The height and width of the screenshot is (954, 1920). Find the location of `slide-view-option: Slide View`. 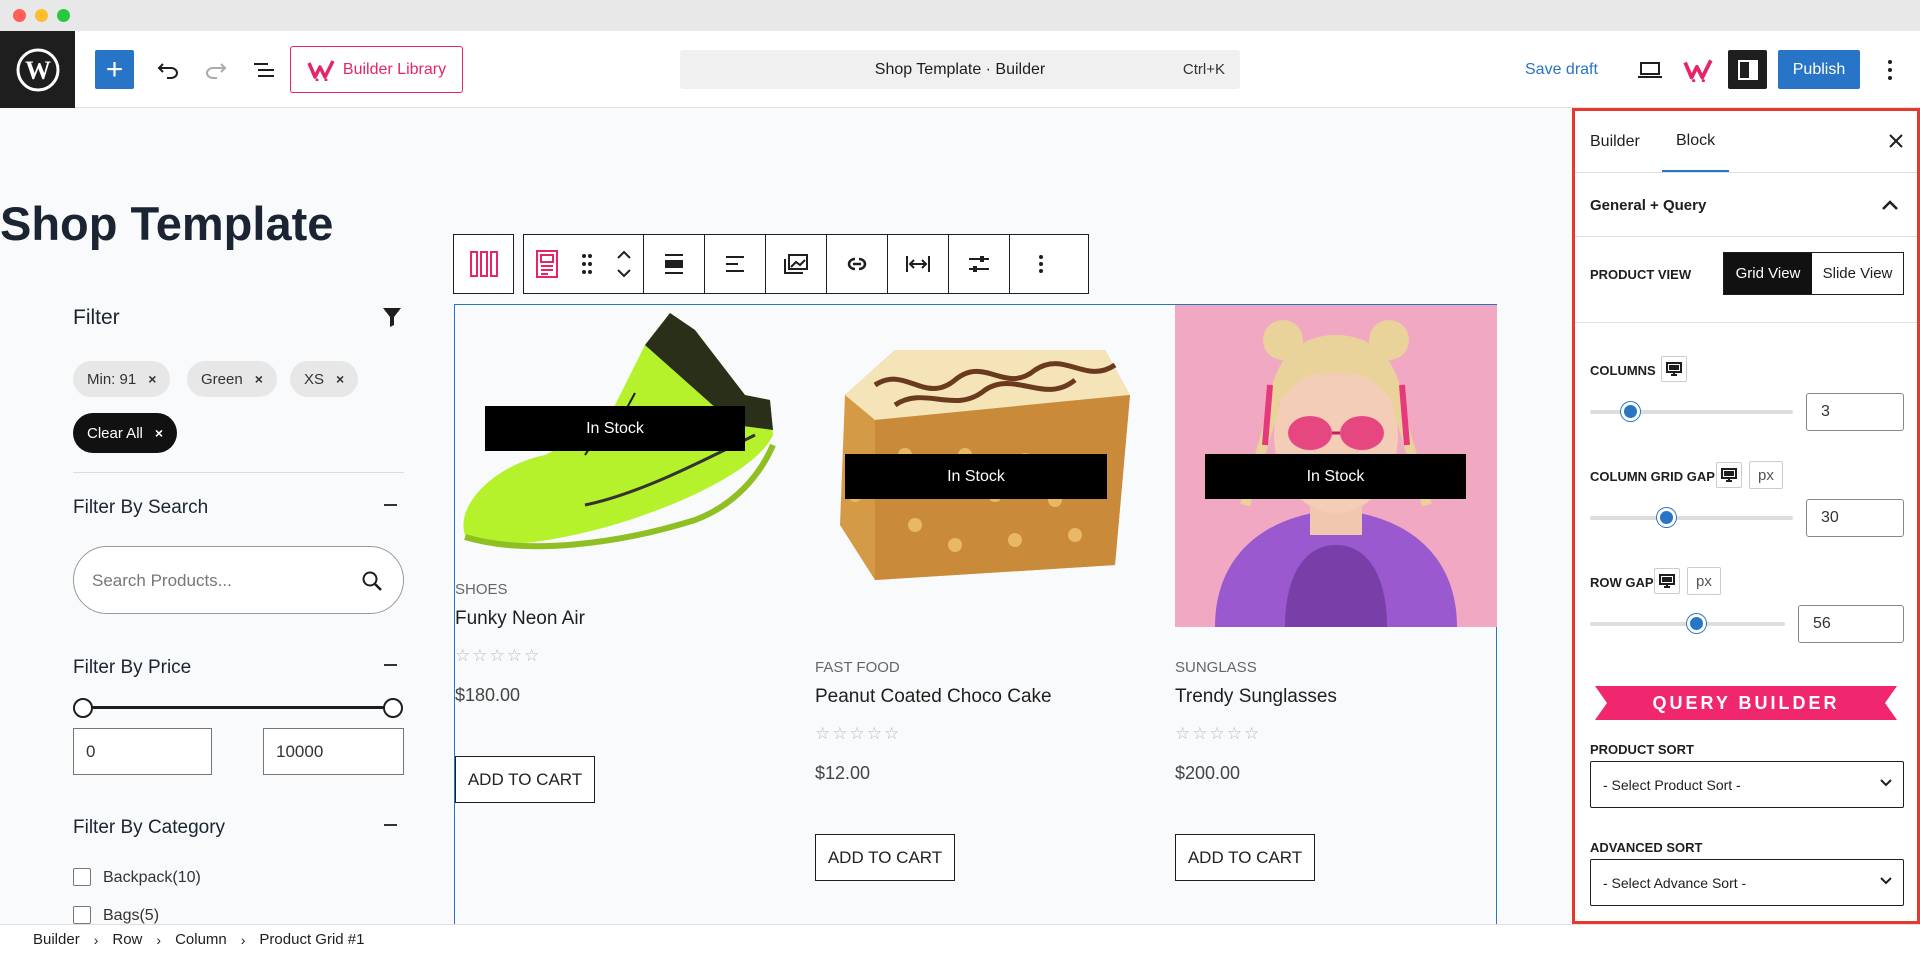

slide-view-option: Slide View is located at coordinates (1857, 273).